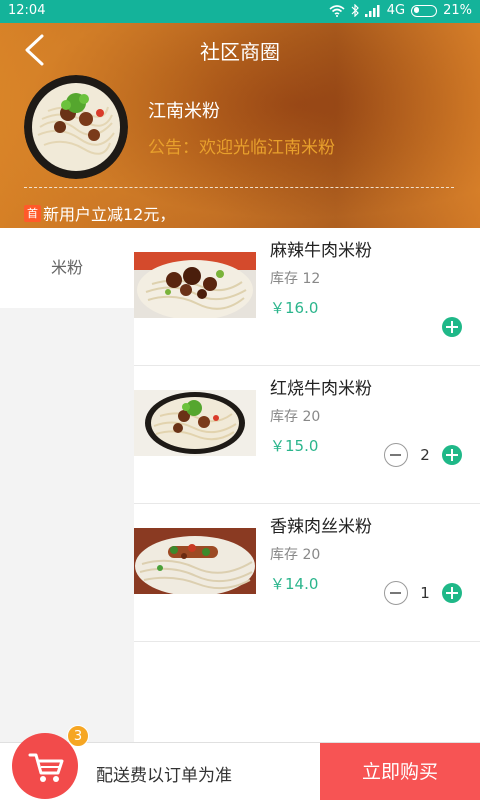  What do you see at coordinates (184, 111) in the screenshot?
I see `shop-name: 江南米粉` at bounding box center [184, 111].